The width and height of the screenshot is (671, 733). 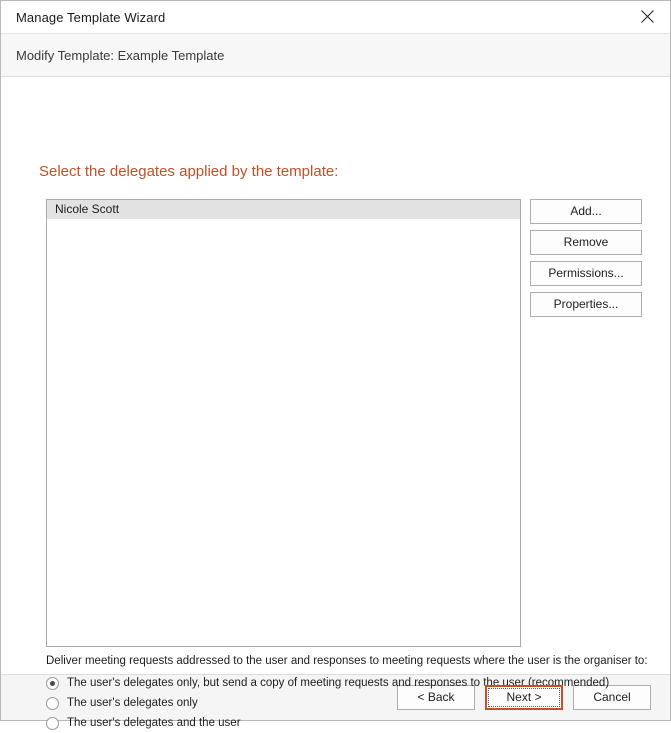 I want to click on remove-button: Remove, so click(x=586, y=242).